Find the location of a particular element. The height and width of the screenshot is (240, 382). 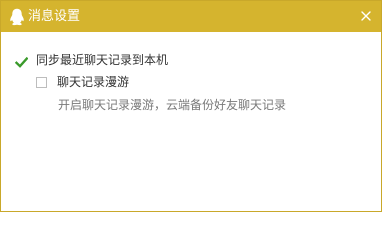

sync-recent-label: 同步最近聊天记录到本机 is located at coordinates (102, 60).